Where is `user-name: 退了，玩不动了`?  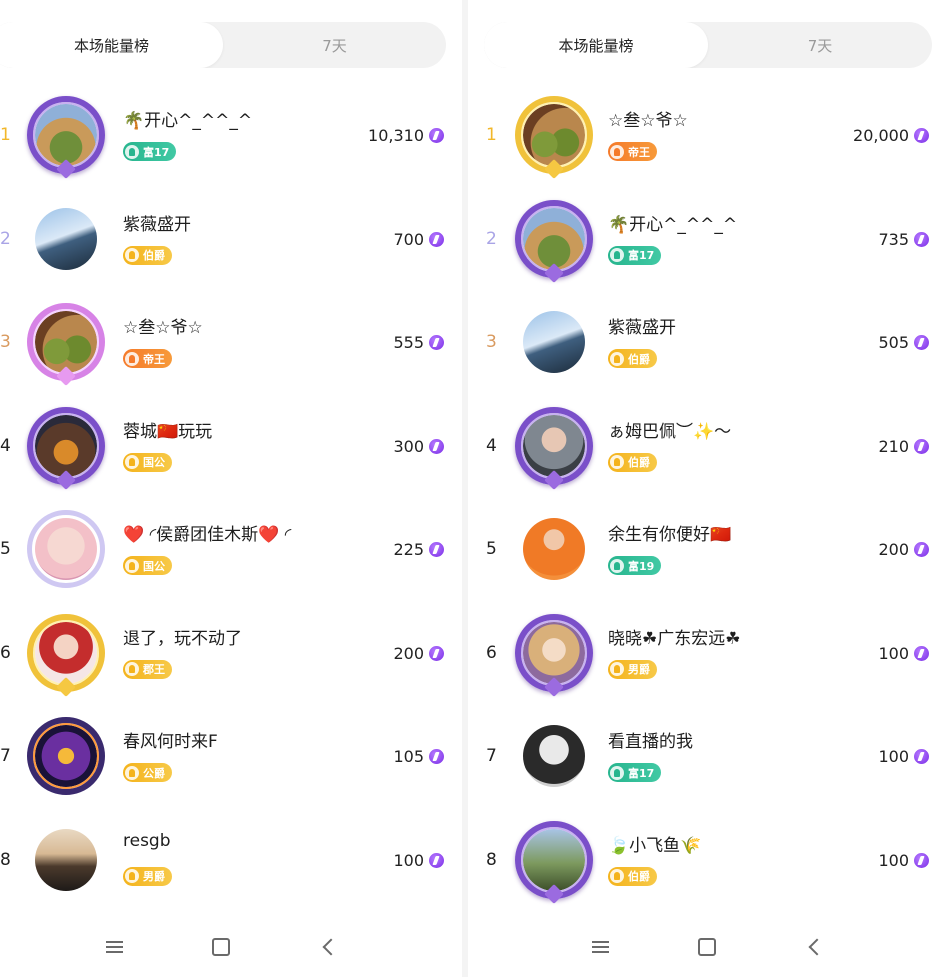
user-name: 退了，玩不动了 is located at coordinates (182, 638).